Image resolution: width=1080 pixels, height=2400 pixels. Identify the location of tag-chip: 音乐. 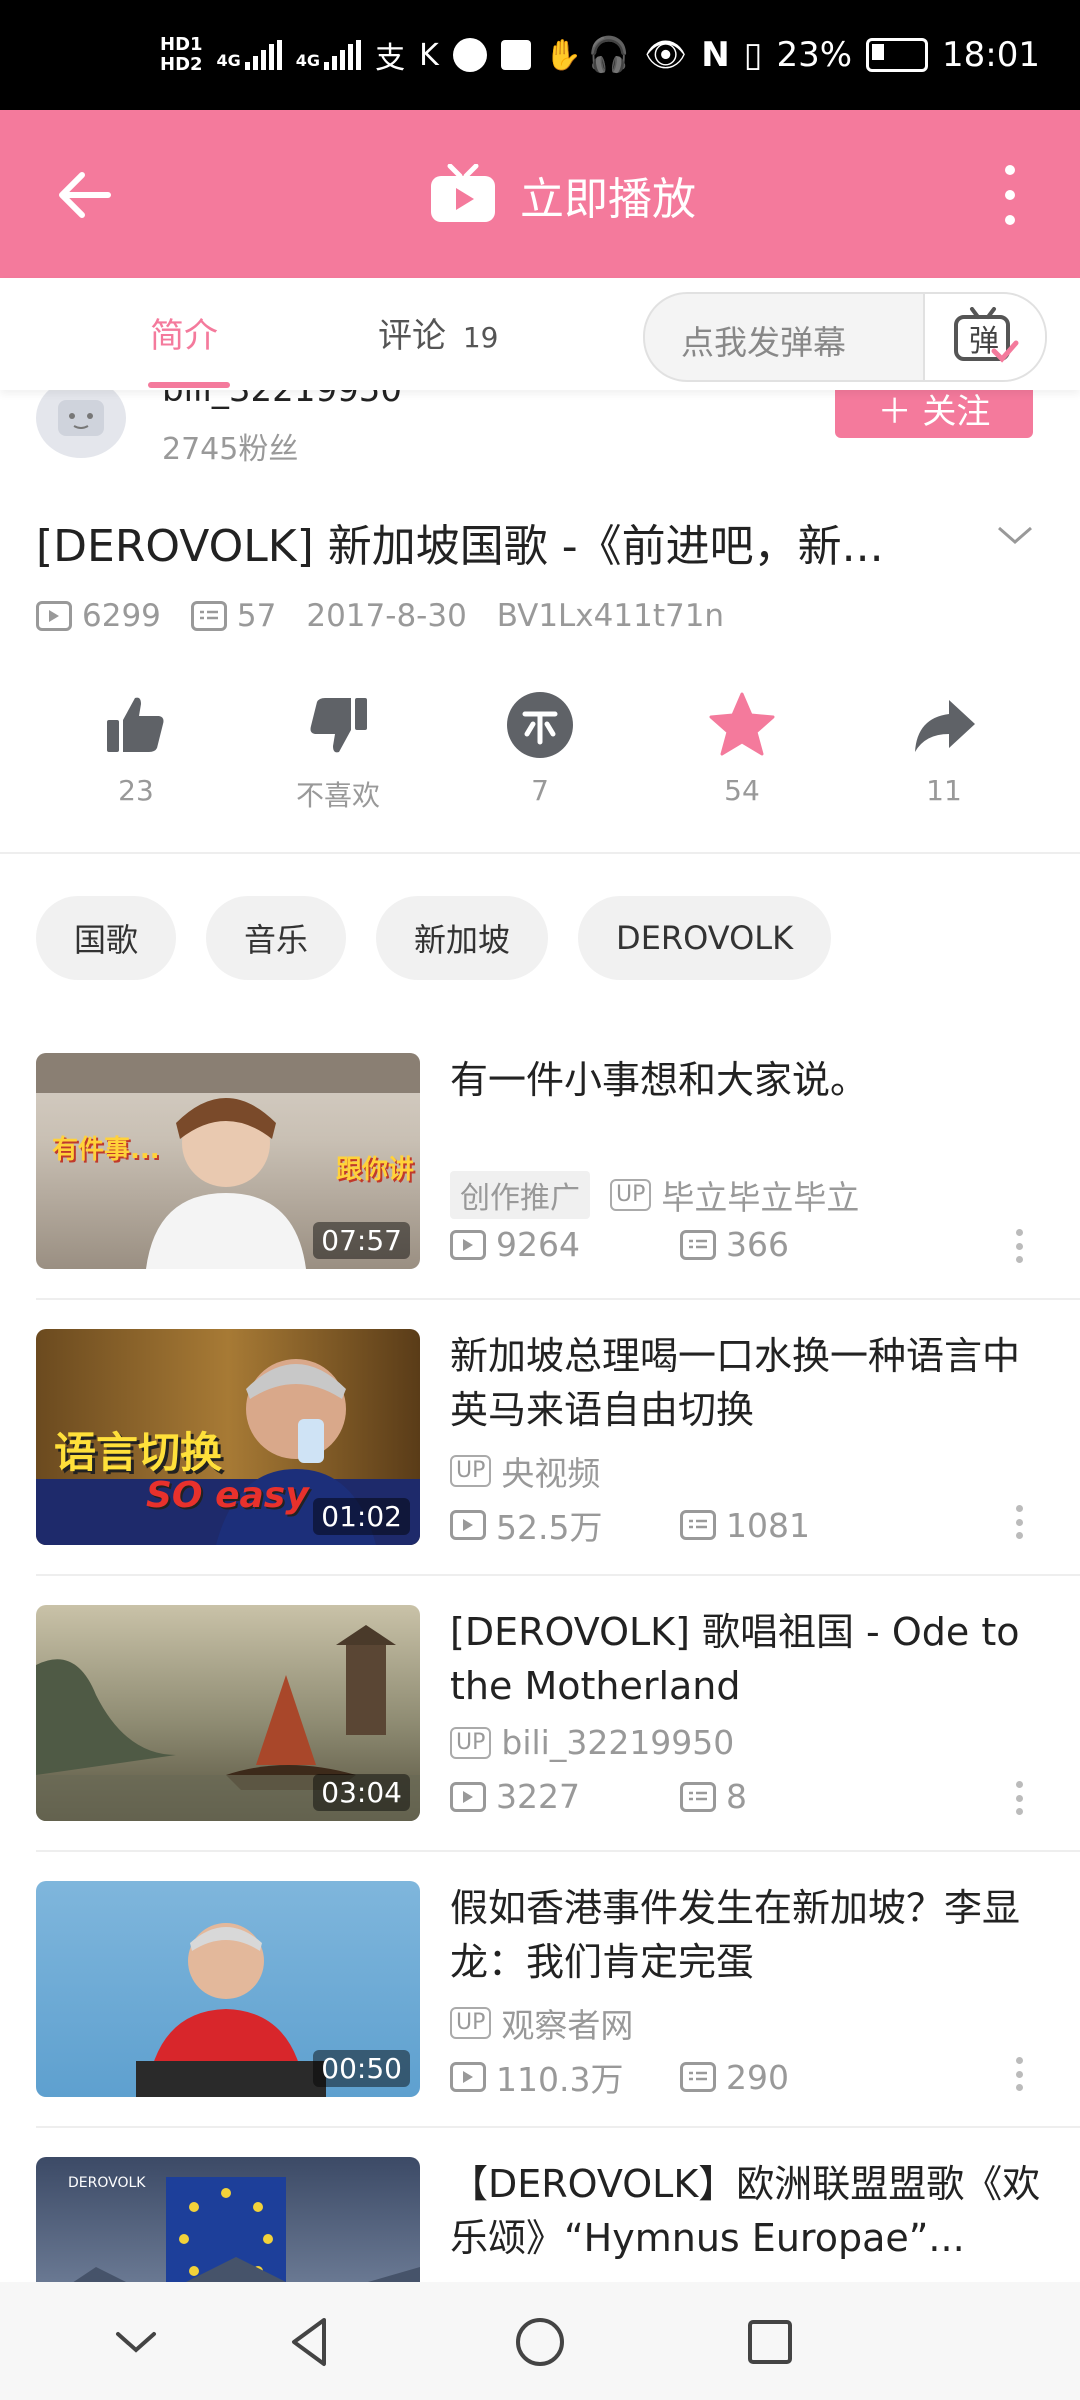
(276, 938).